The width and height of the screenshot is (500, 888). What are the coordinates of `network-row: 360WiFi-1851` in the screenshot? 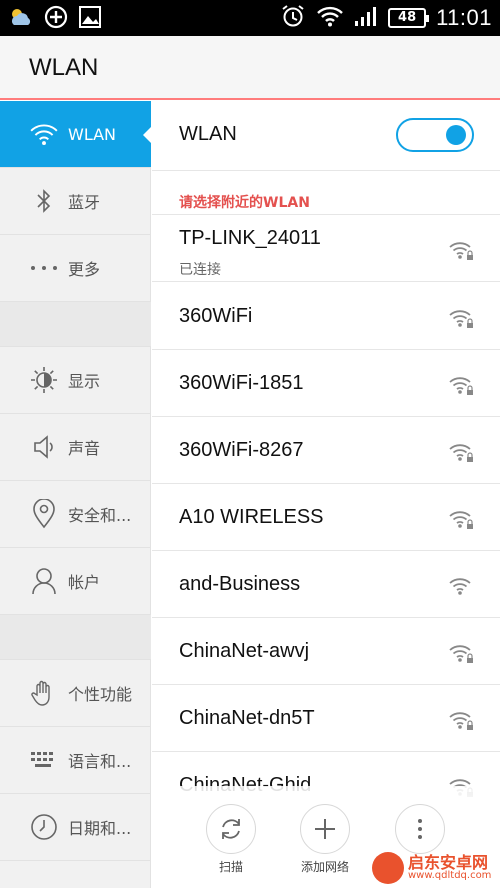 It's located at (326, 383).